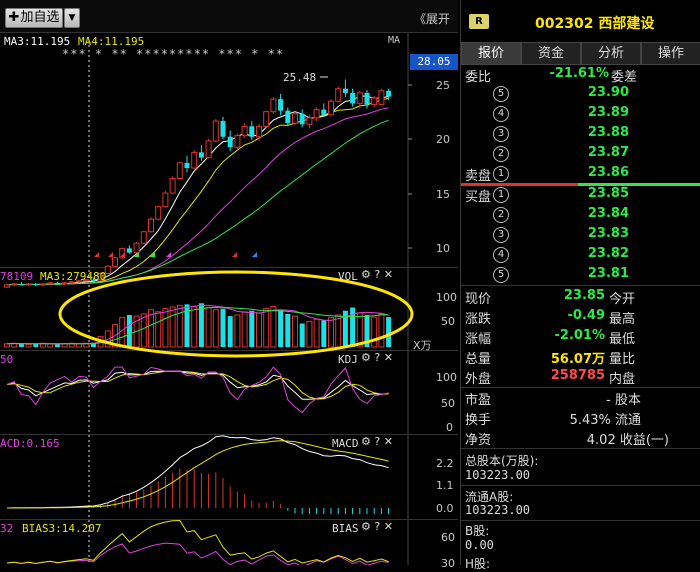 This screenshot has height=572, width=700. I want to click on ask-row-2: 2 23.87, so click(580, 154).